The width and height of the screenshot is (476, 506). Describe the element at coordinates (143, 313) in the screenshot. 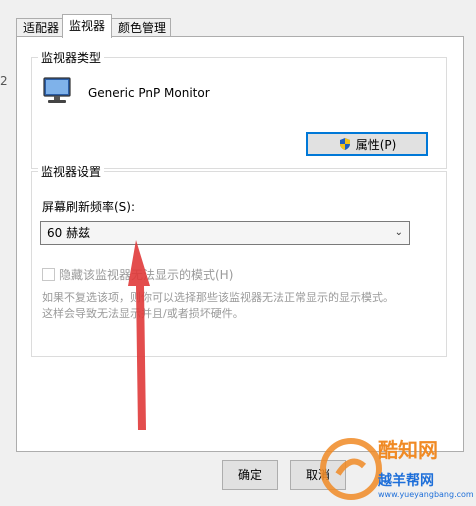

I see `hint-line: 这样会导致无法显示并且/或者损坏硬件。` at that location.